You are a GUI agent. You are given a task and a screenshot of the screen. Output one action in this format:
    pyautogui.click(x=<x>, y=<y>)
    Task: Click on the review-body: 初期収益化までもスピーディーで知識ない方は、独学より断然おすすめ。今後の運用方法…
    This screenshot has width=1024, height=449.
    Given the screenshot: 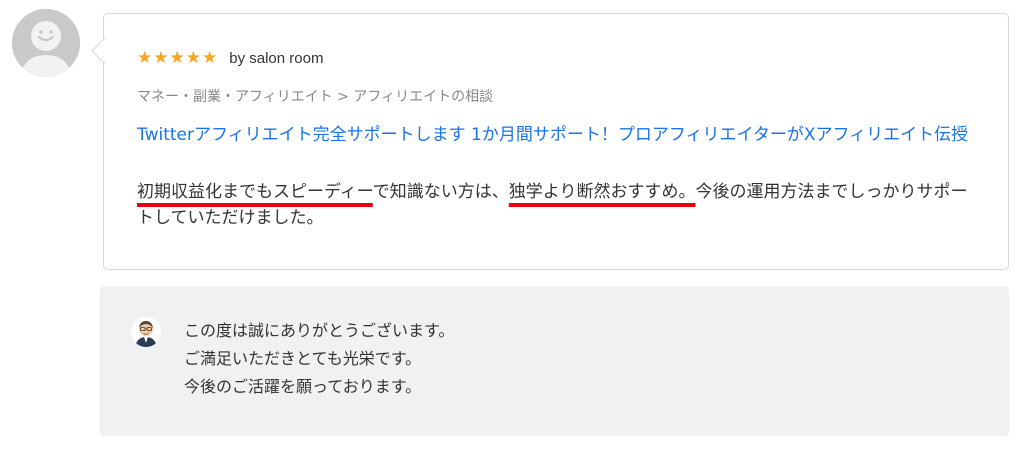 What is the action you would take?
    pyautogui.click(x=557, y=205)
    